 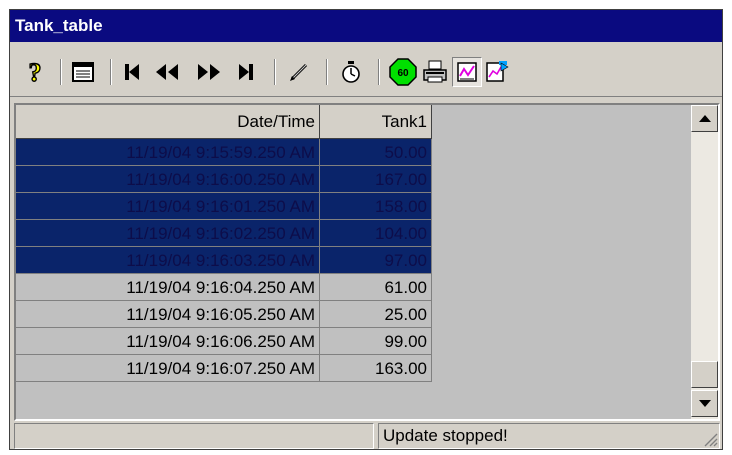 I want to click on table-cell-datetime: 11/19/04 9:15:59.250 AM, so click(x=168, y=152).